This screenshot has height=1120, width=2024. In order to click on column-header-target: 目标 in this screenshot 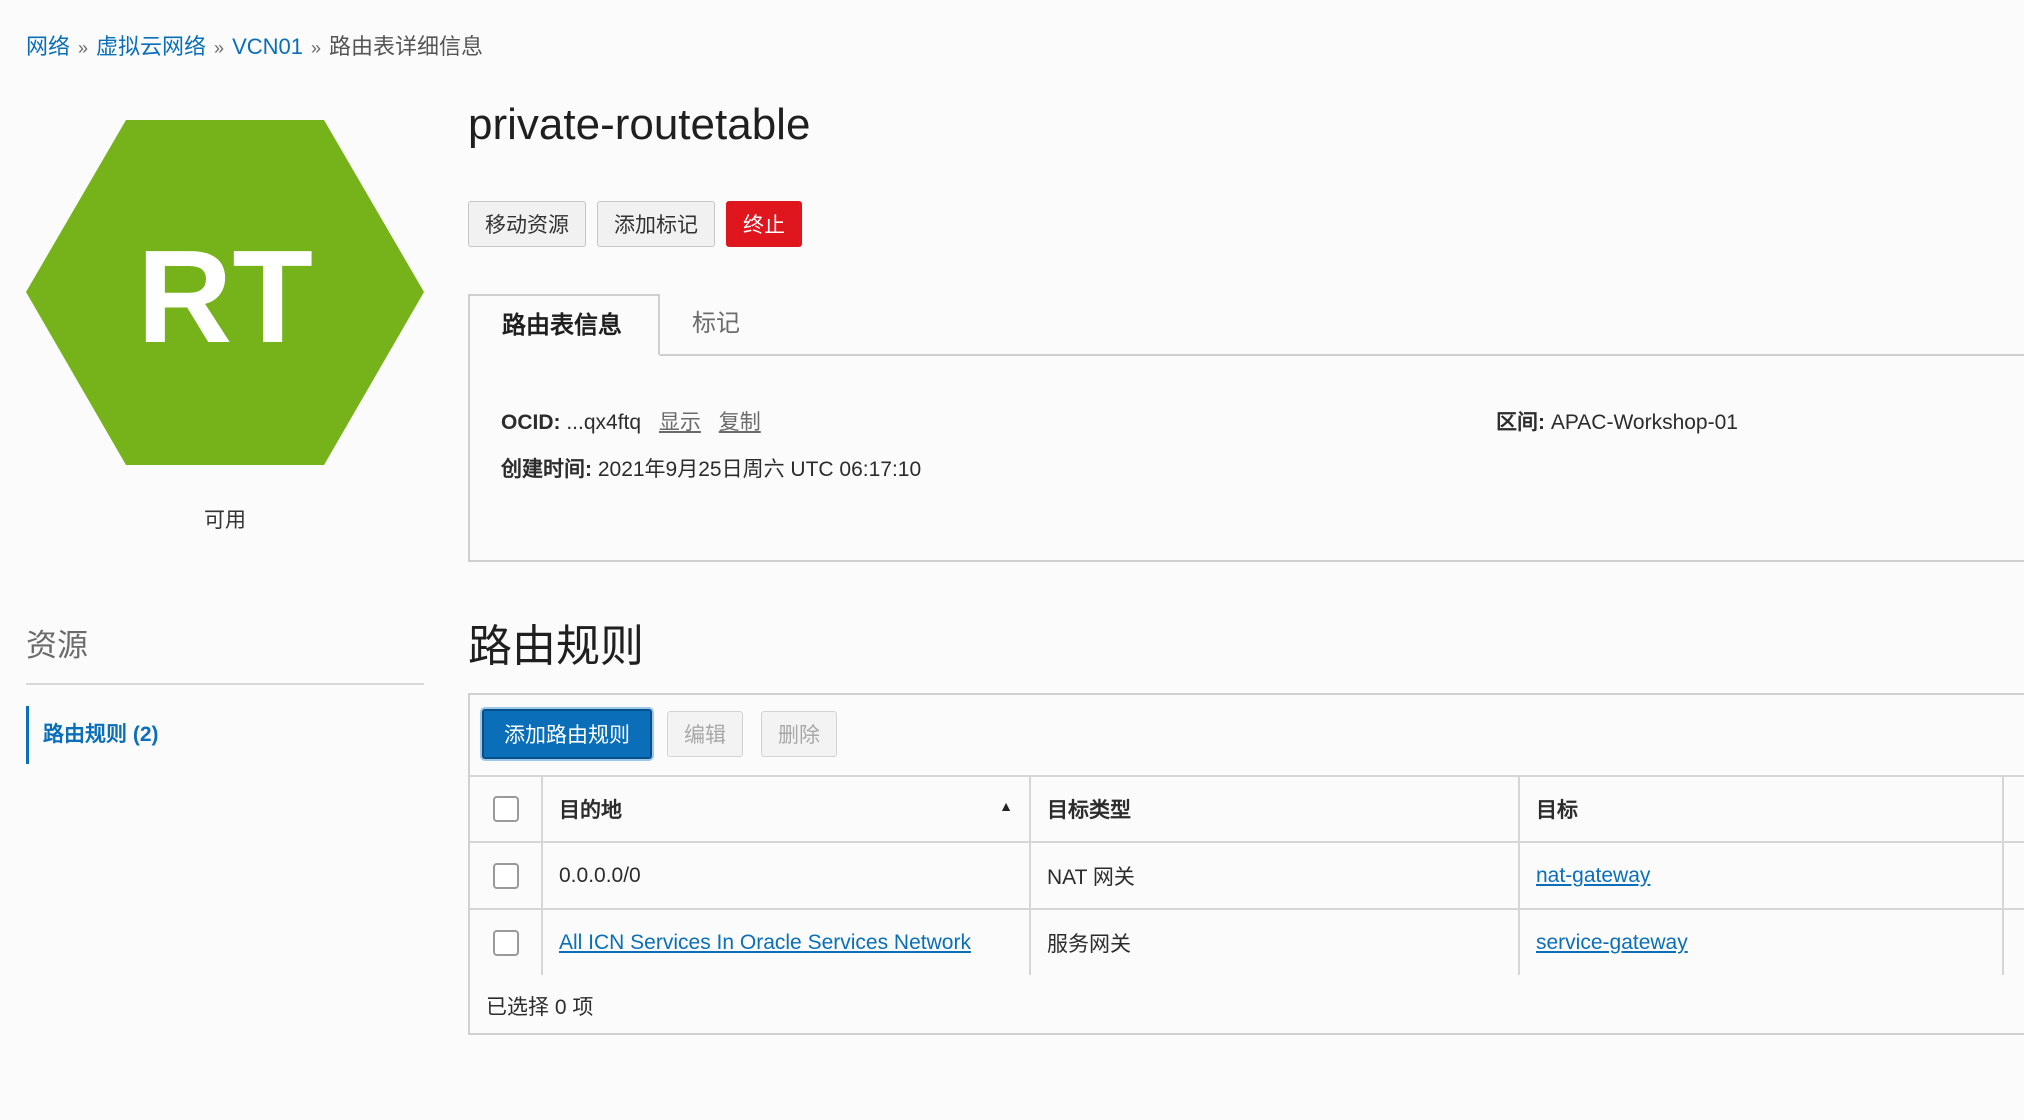, I will do `click(1761, 808)`.